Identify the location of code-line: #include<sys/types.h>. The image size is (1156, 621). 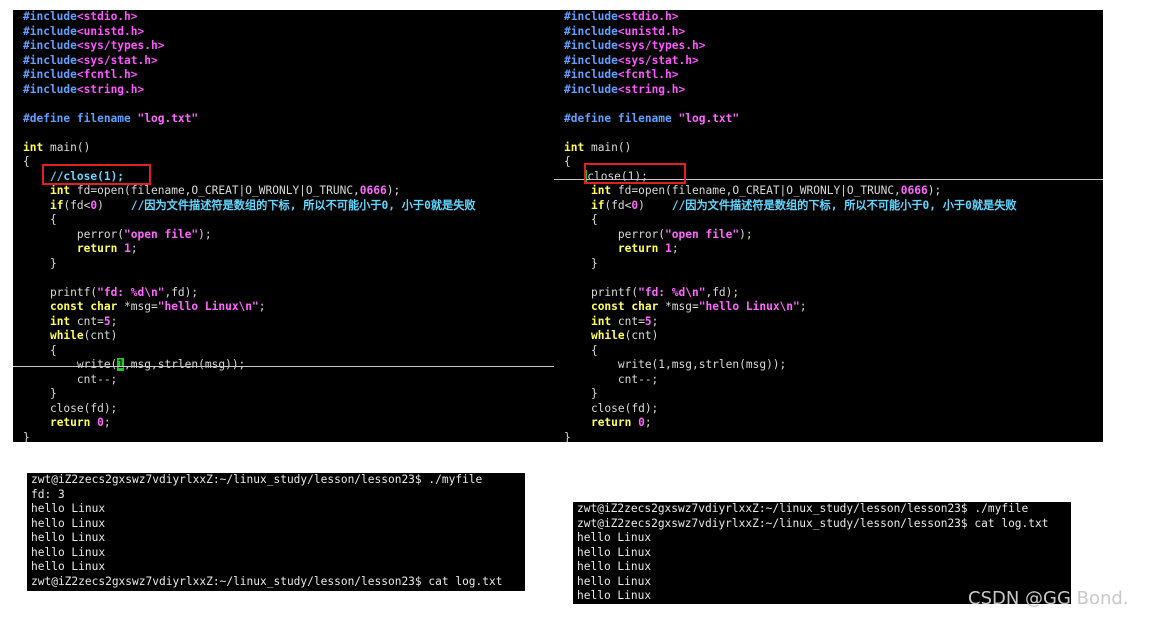
(249, 46).